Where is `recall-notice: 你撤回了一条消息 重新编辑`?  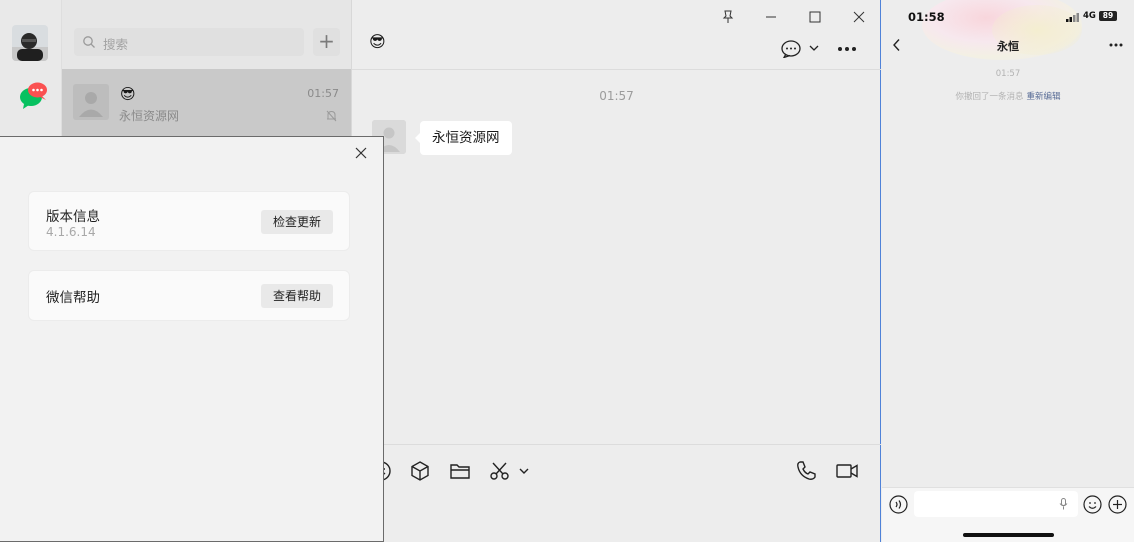 recall-notice: 你撤回了一条消息 重新编辑 is located at coordinates (1008, 96).